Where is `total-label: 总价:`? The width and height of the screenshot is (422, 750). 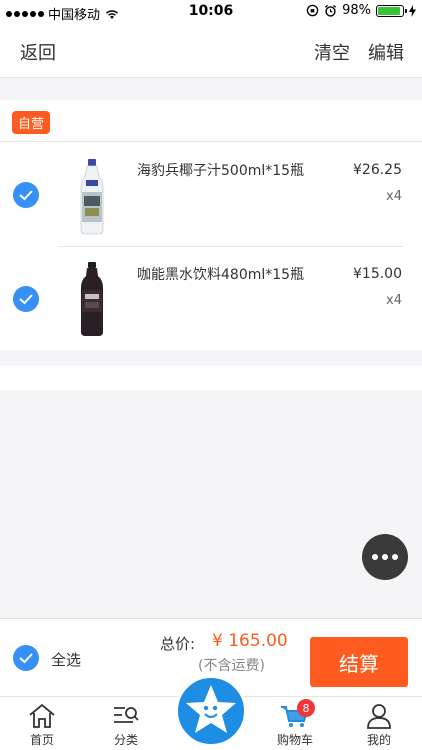 total-label: 总价: is located at coordinates (178, 644).